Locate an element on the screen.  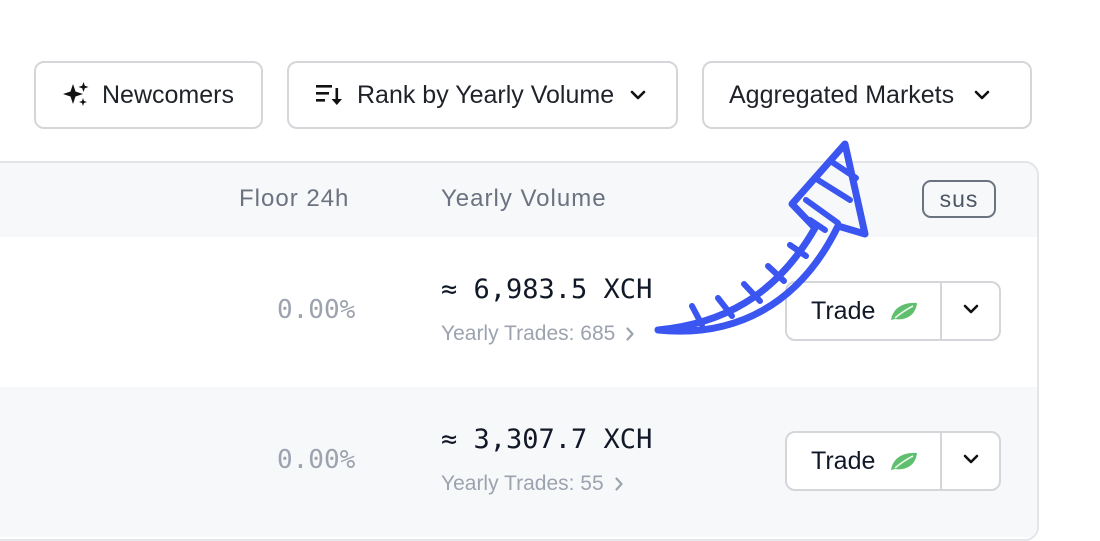
trade-button: Trade is located at coordinates (864, 461).